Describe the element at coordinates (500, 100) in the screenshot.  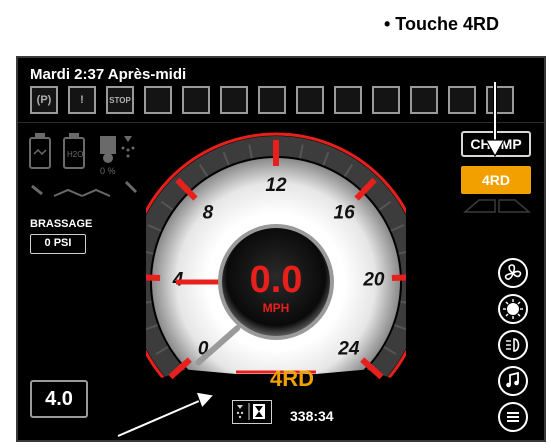
I see `service-icon` at that location.